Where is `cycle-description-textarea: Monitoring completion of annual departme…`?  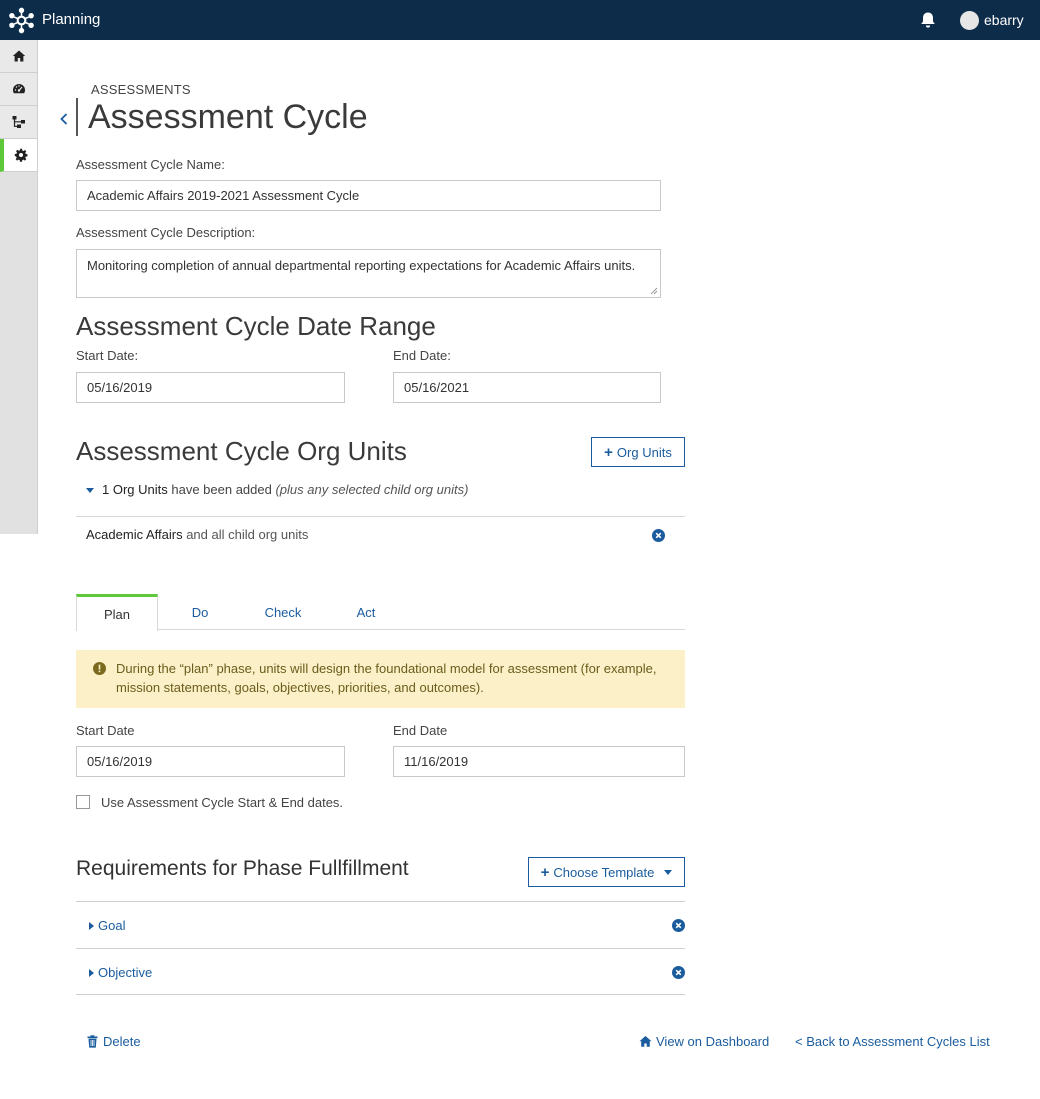 cycle-description-textarea: Monitoring completion of annual departme… is located at coordinates (368, 273).